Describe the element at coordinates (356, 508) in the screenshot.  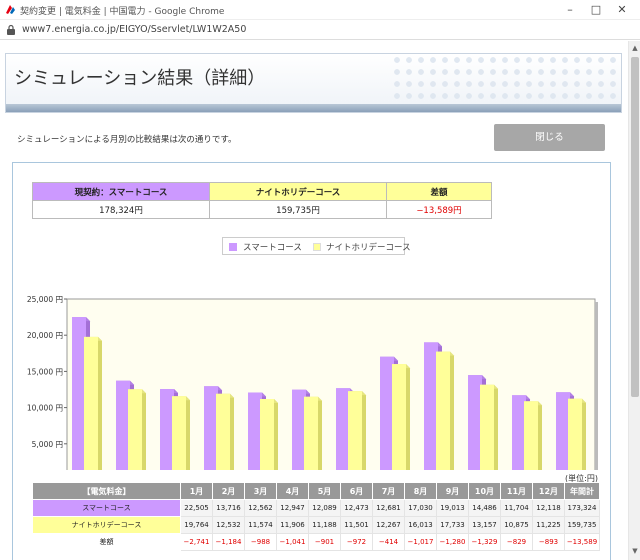
I see `table-cell: 12,473` at that location.